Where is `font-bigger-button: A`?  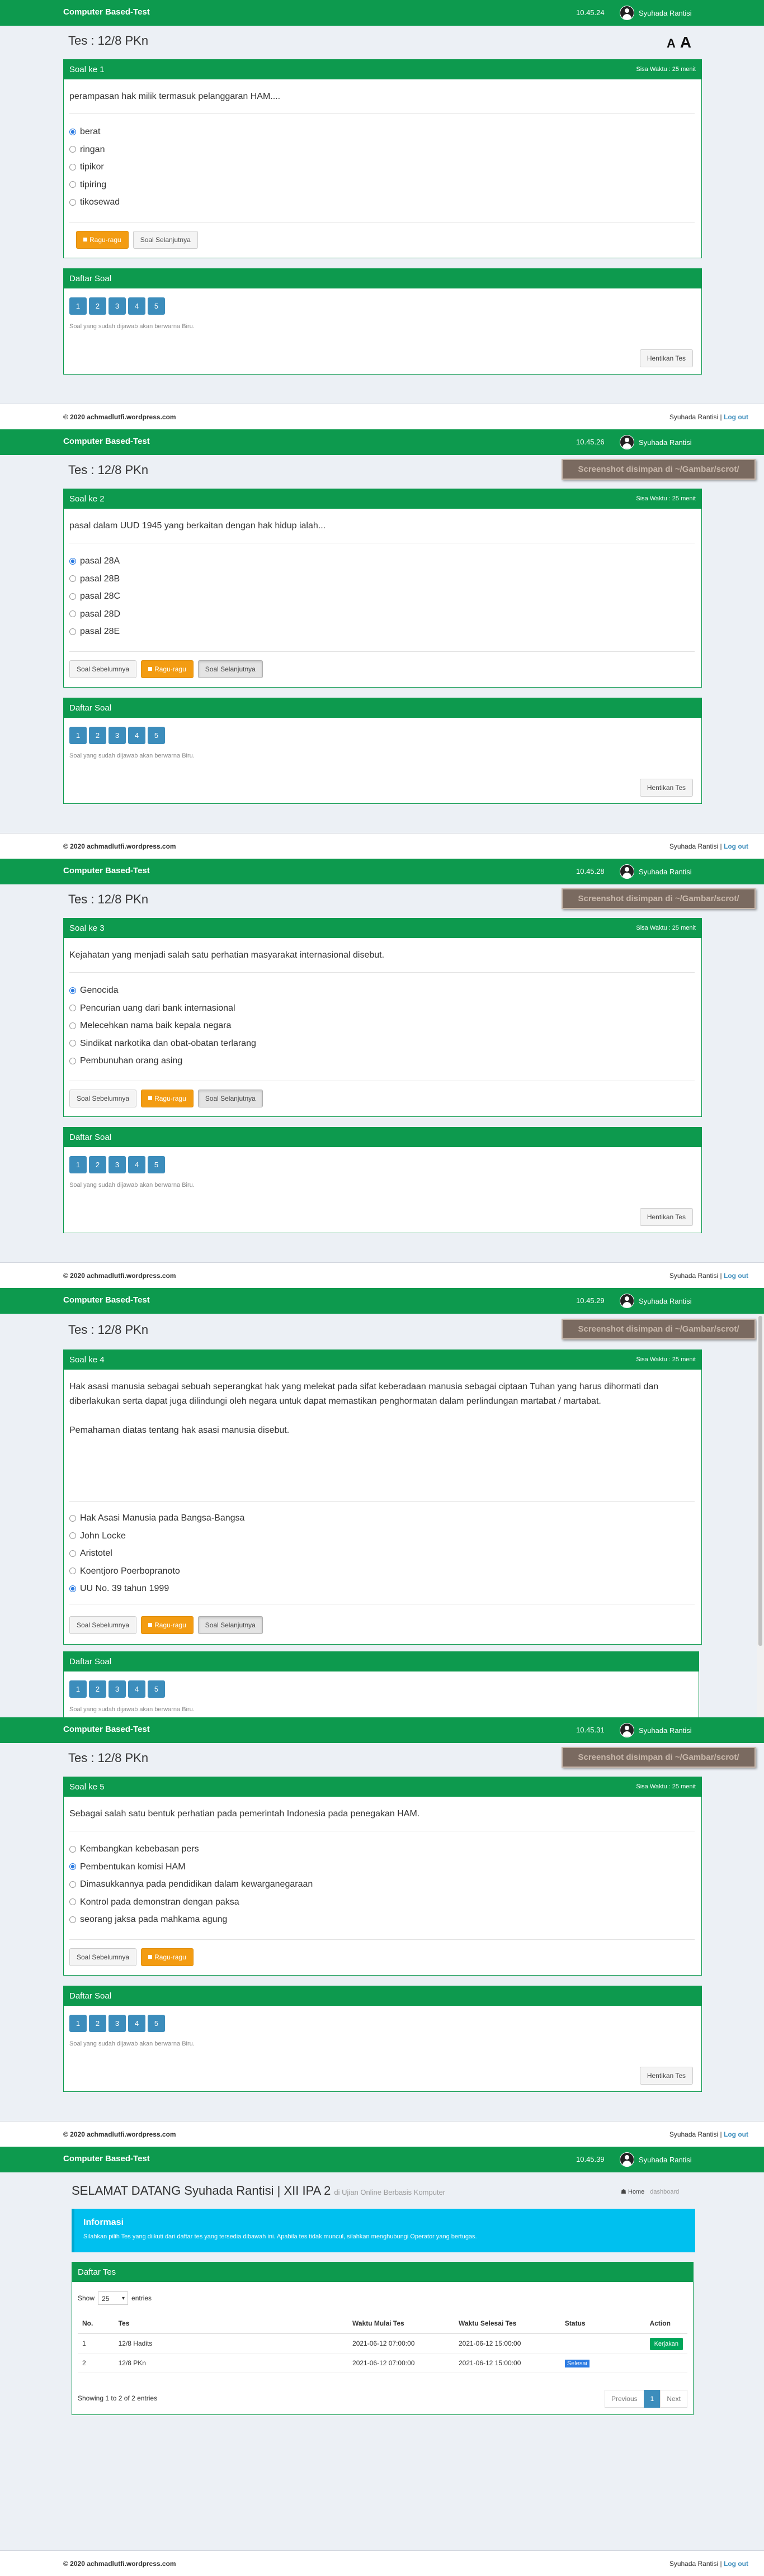
font-bigger-button: A is located at coordinates (685, 43).